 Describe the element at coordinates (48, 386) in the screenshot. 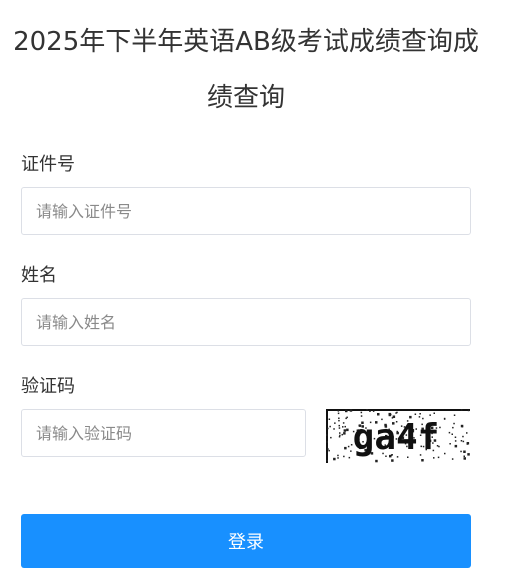

I see `captcha-label: 验证码` at that location.